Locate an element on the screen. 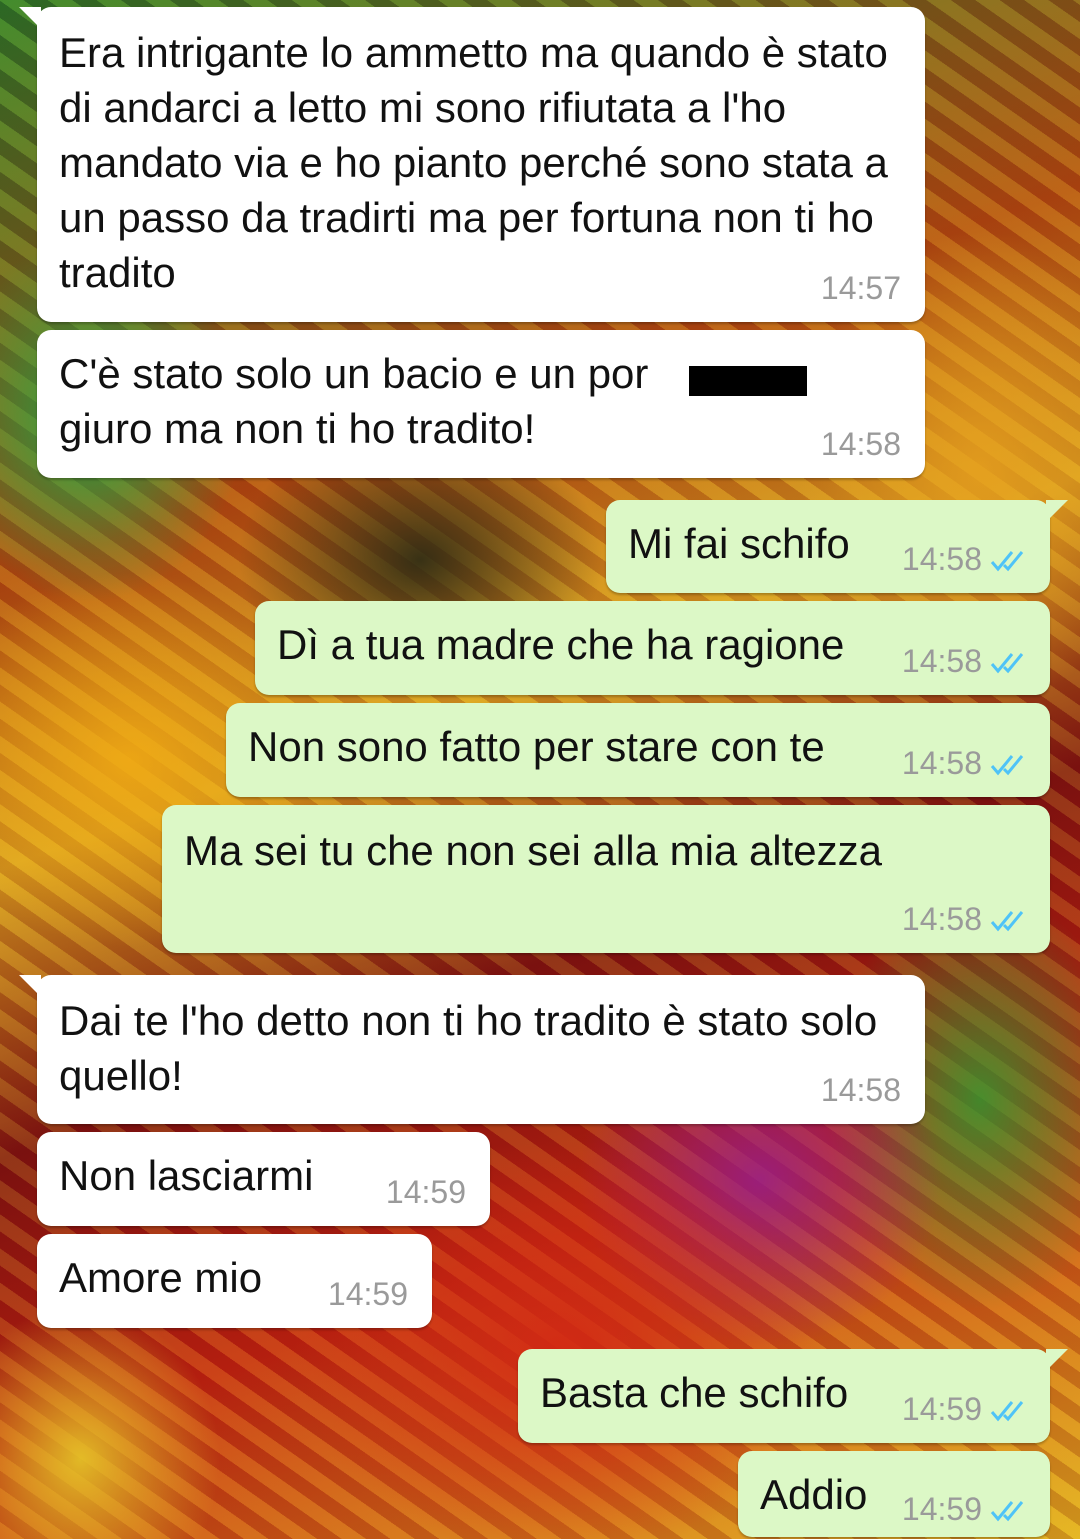  message-text: Addio is located at coordinates (814, 1494).